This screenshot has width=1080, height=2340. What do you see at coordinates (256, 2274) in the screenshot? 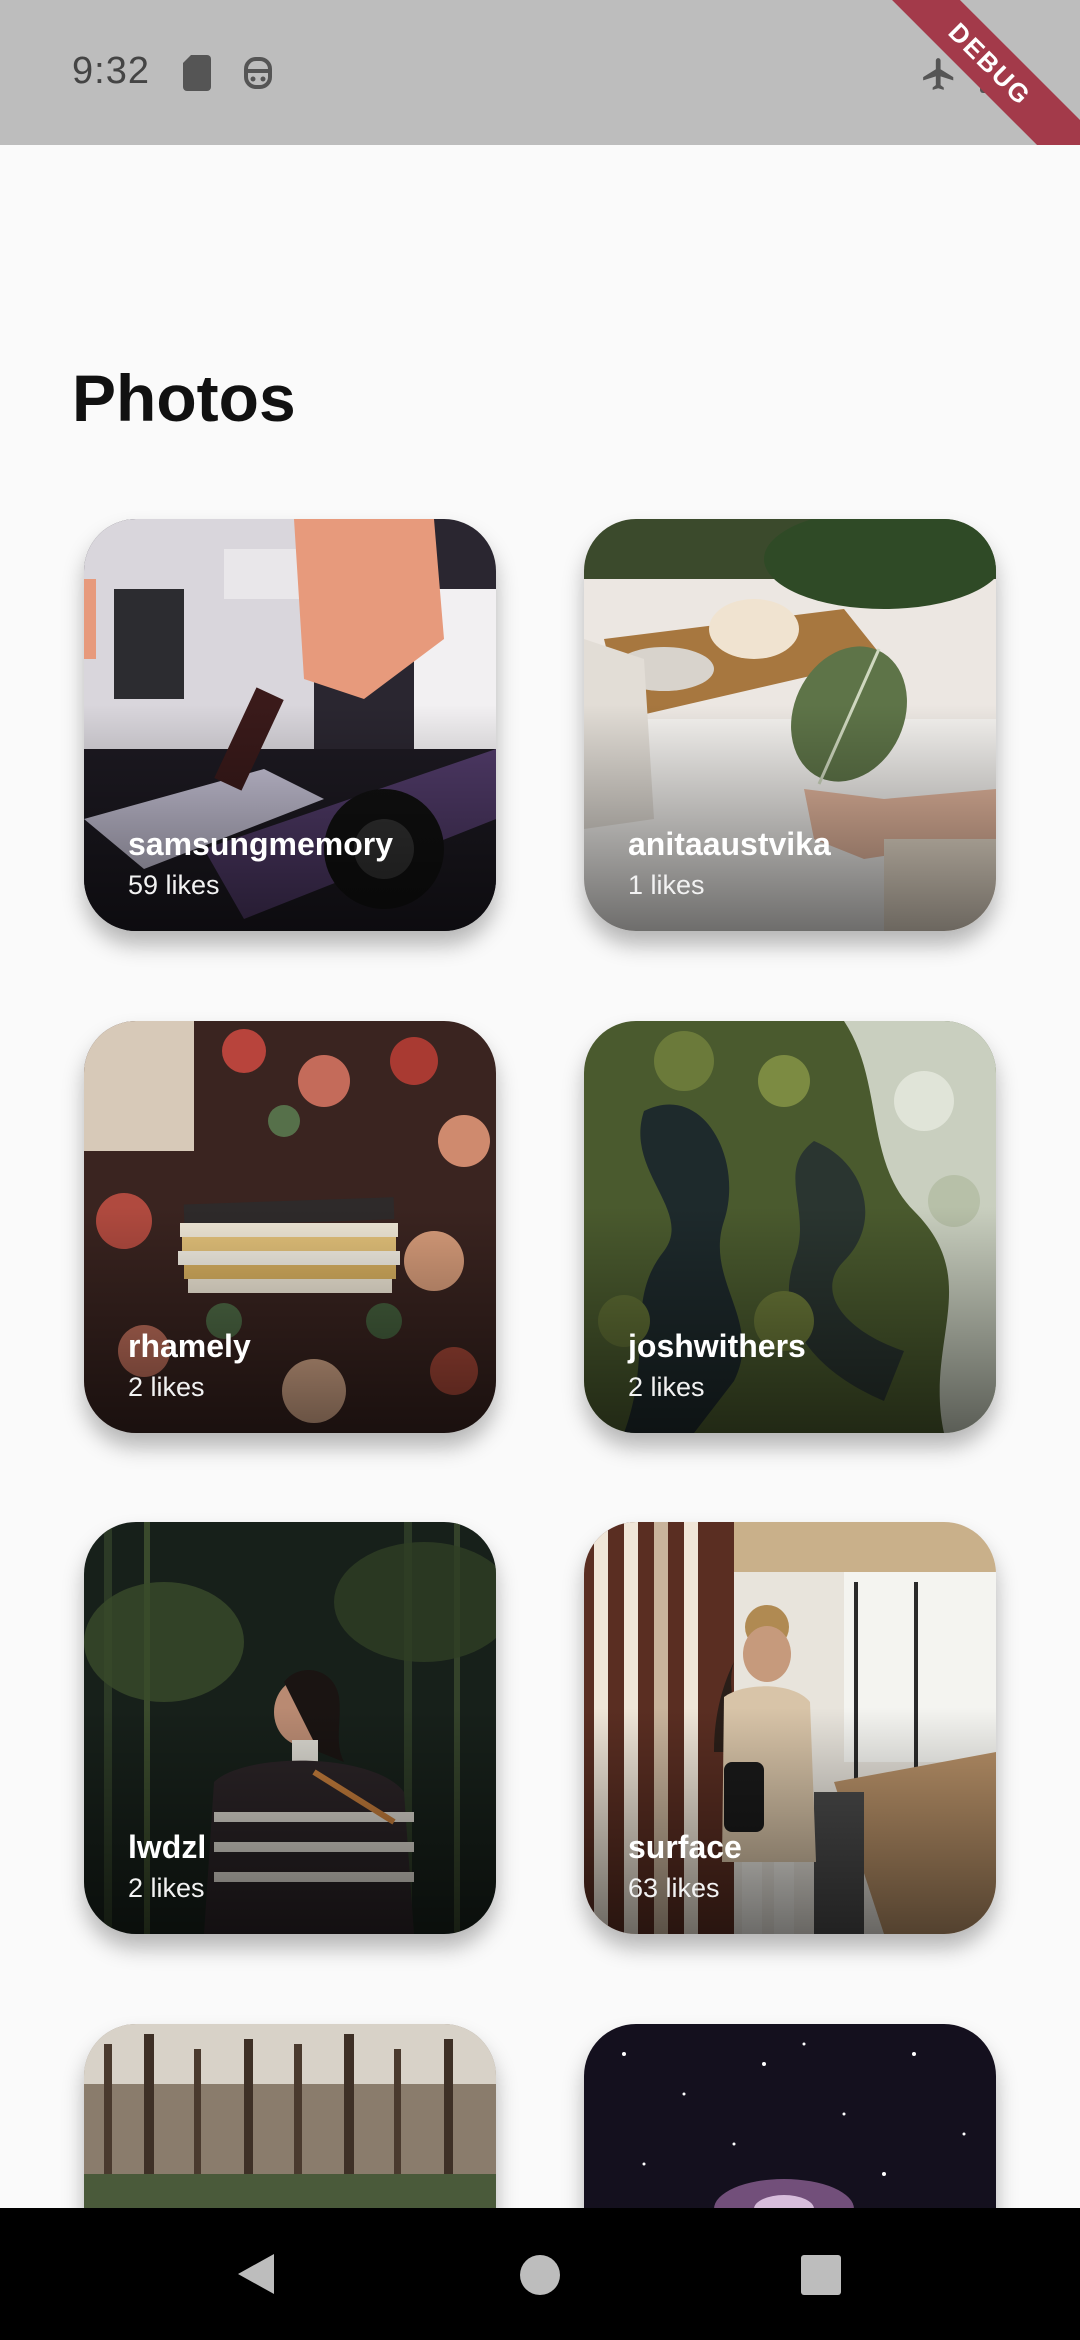
I see `back-icon` at bounding box center [256, 2274].